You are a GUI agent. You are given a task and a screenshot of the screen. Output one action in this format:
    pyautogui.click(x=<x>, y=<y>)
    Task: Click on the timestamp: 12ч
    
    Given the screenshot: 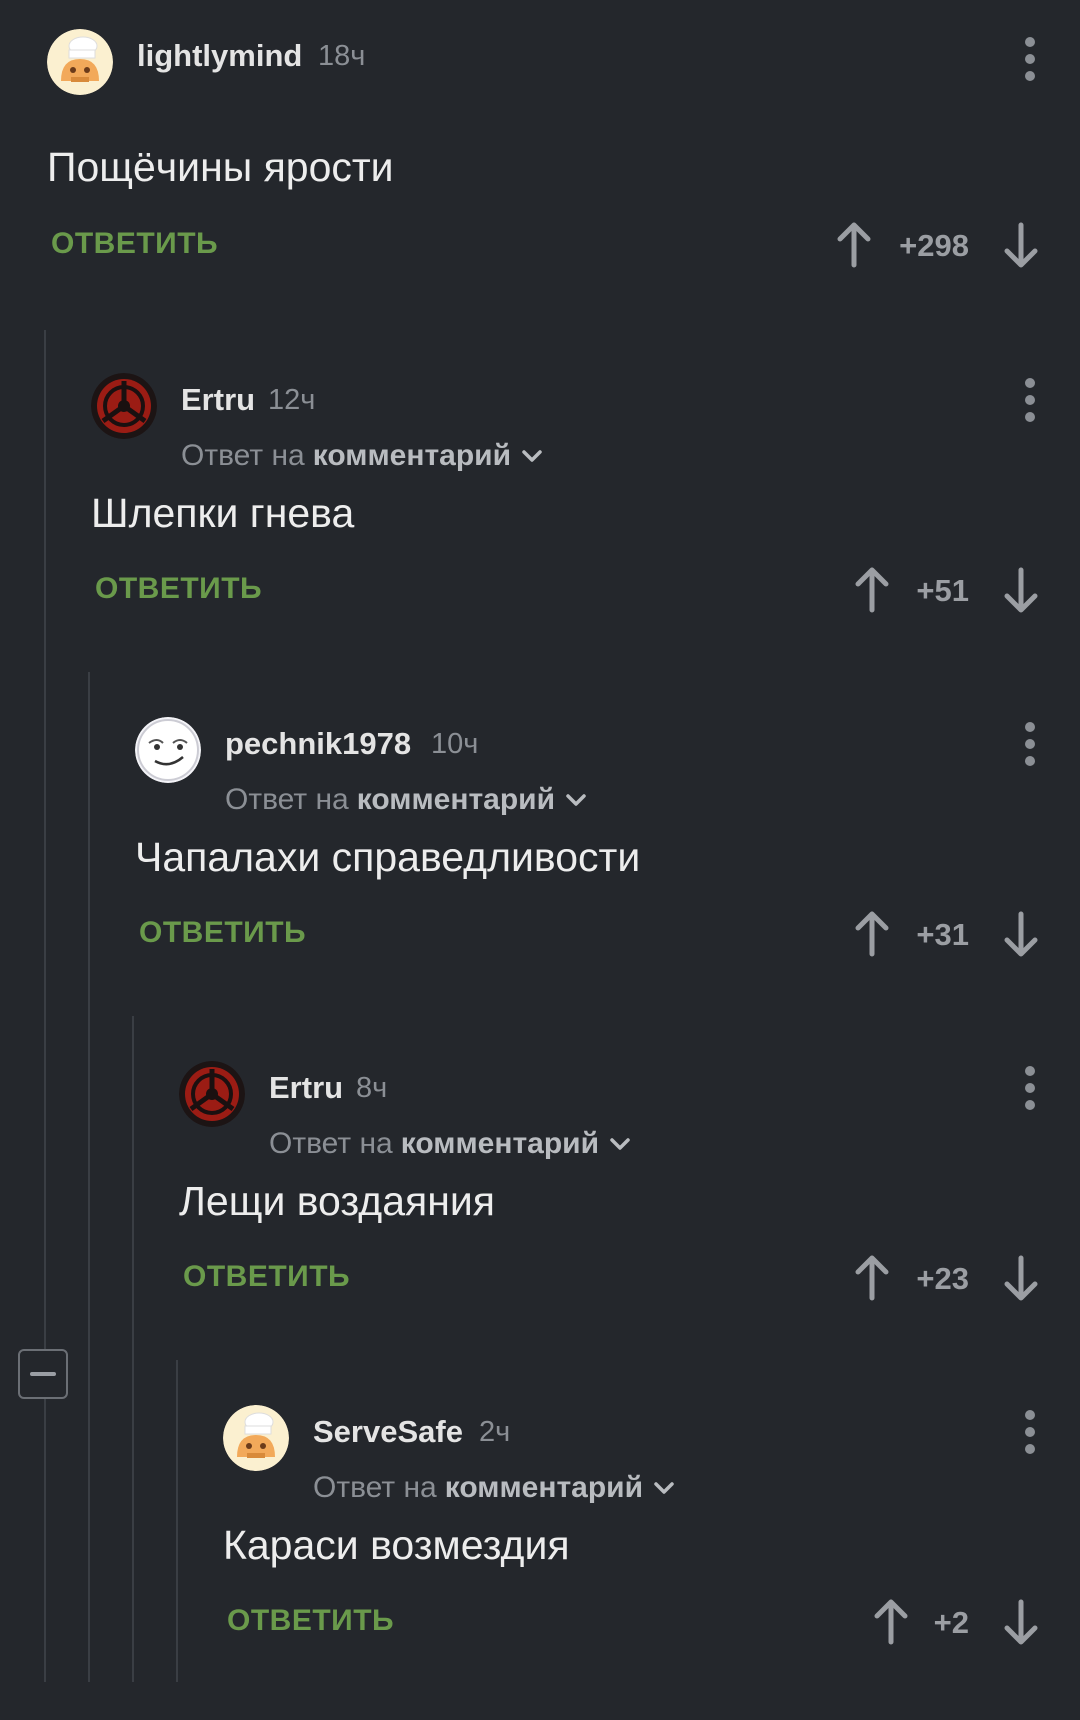 What is the action you would take?
    pyautogui.click(x=292, y=400)
    